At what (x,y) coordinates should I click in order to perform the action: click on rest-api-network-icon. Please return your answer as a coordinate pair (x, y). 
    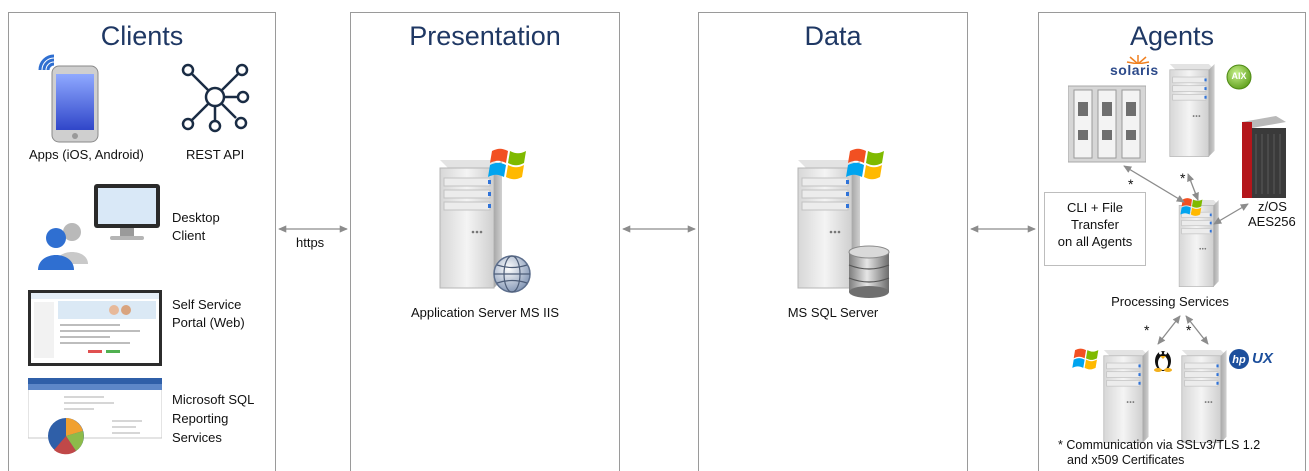
    Looking at the image, I should click on (215, 98).